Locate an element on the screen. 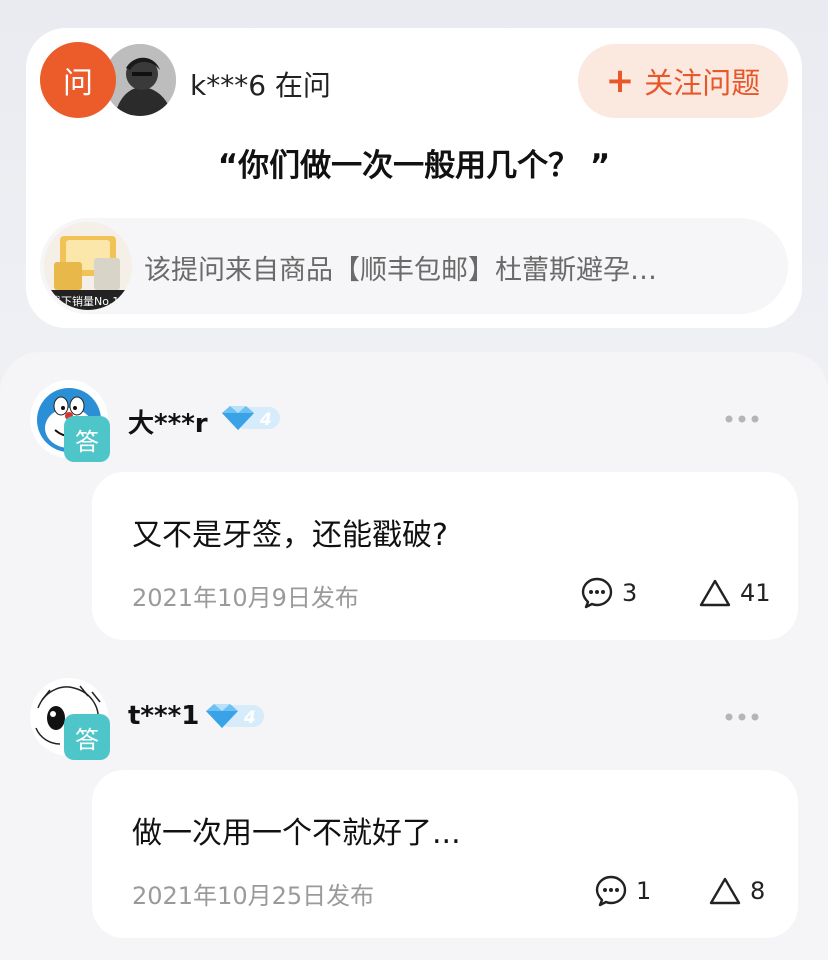 The width and height of the screenshot is (828, 960). product-thumb-caption: 线下销量No.1 is located at coordinates (85, 301).